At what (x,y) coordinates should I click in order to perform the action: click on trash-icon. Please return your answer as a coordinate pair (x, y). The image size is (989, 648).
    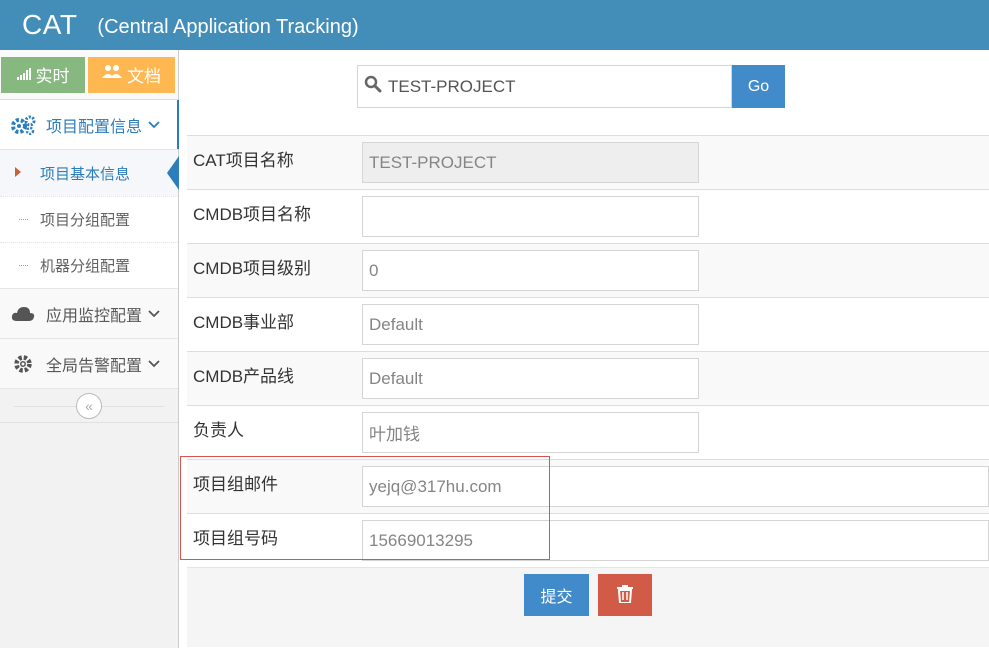
    Looking at the image, I should click on (625, 595).